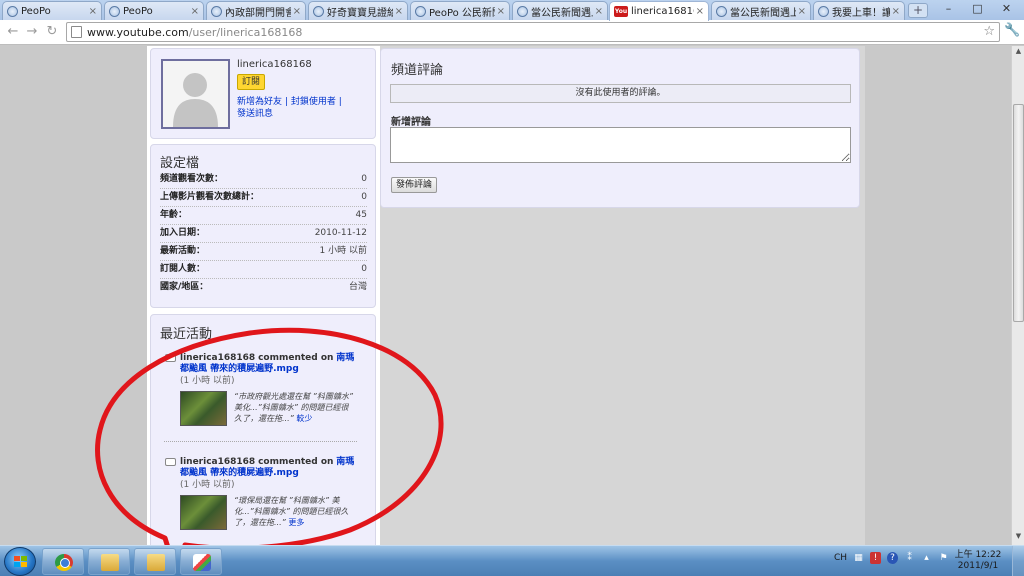 The height and width of the screenshot is (576, 1024). Describe the element at coordinates (876, 558) in the screenshot. I see `security-icon: !` at that location.